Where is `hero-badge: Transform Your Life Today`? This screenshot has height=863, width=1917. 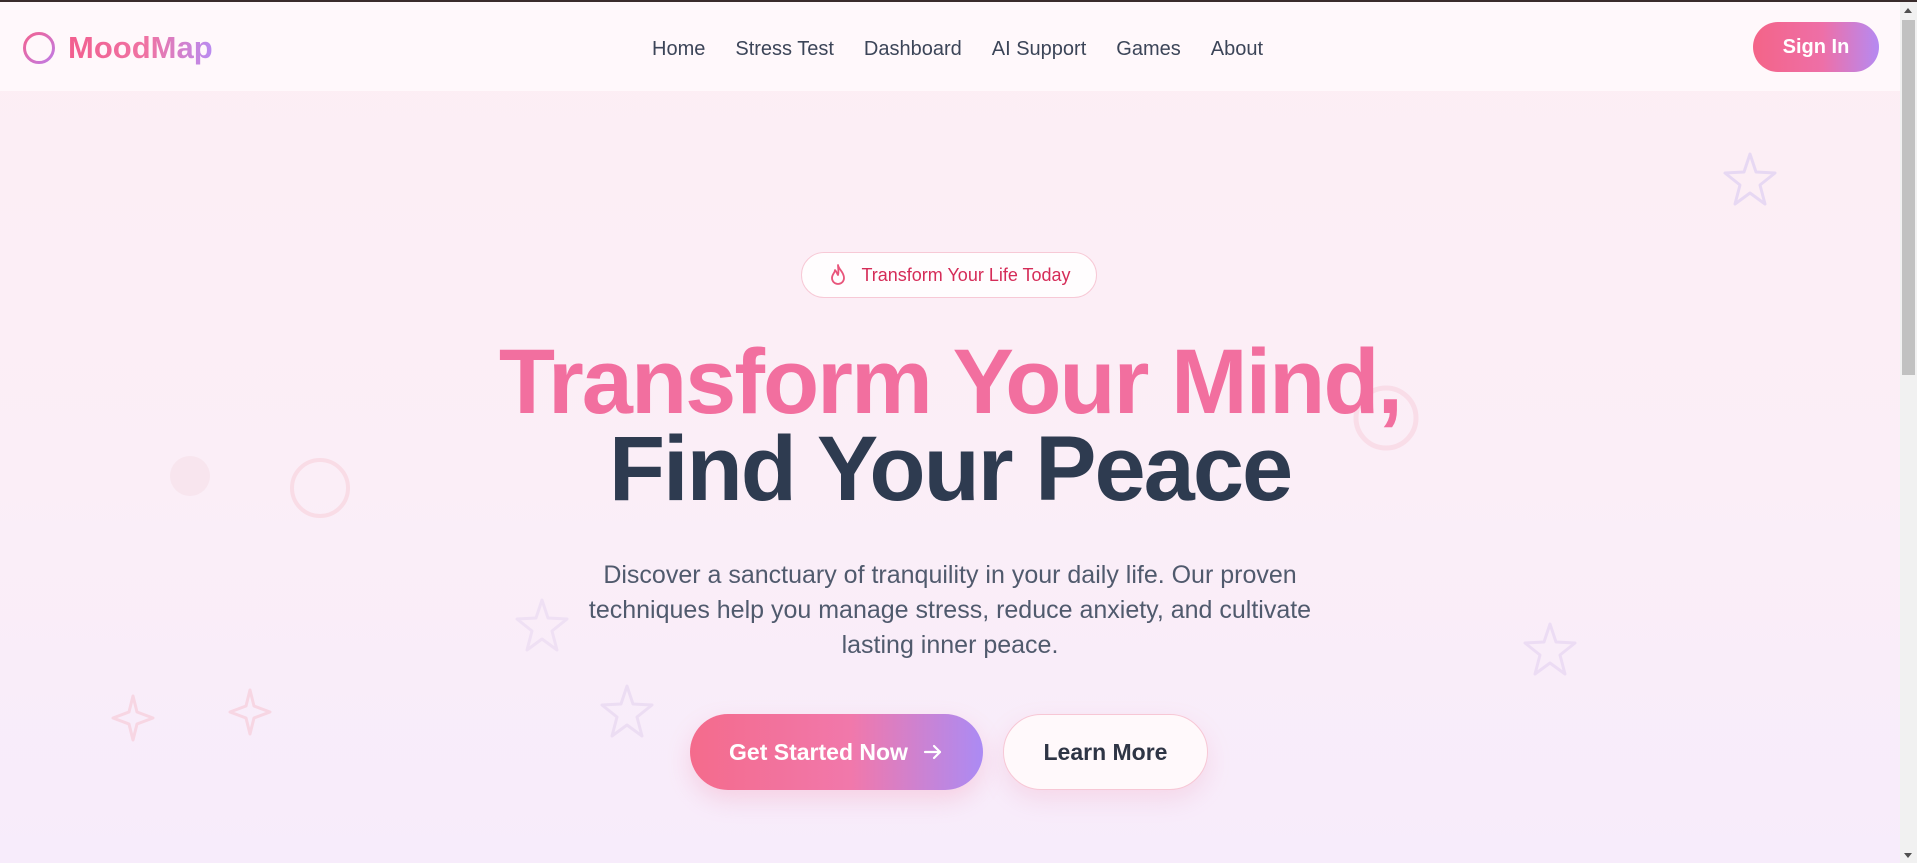
hero-badge: Transform Your Life Today is located at coordinates (949, 275).